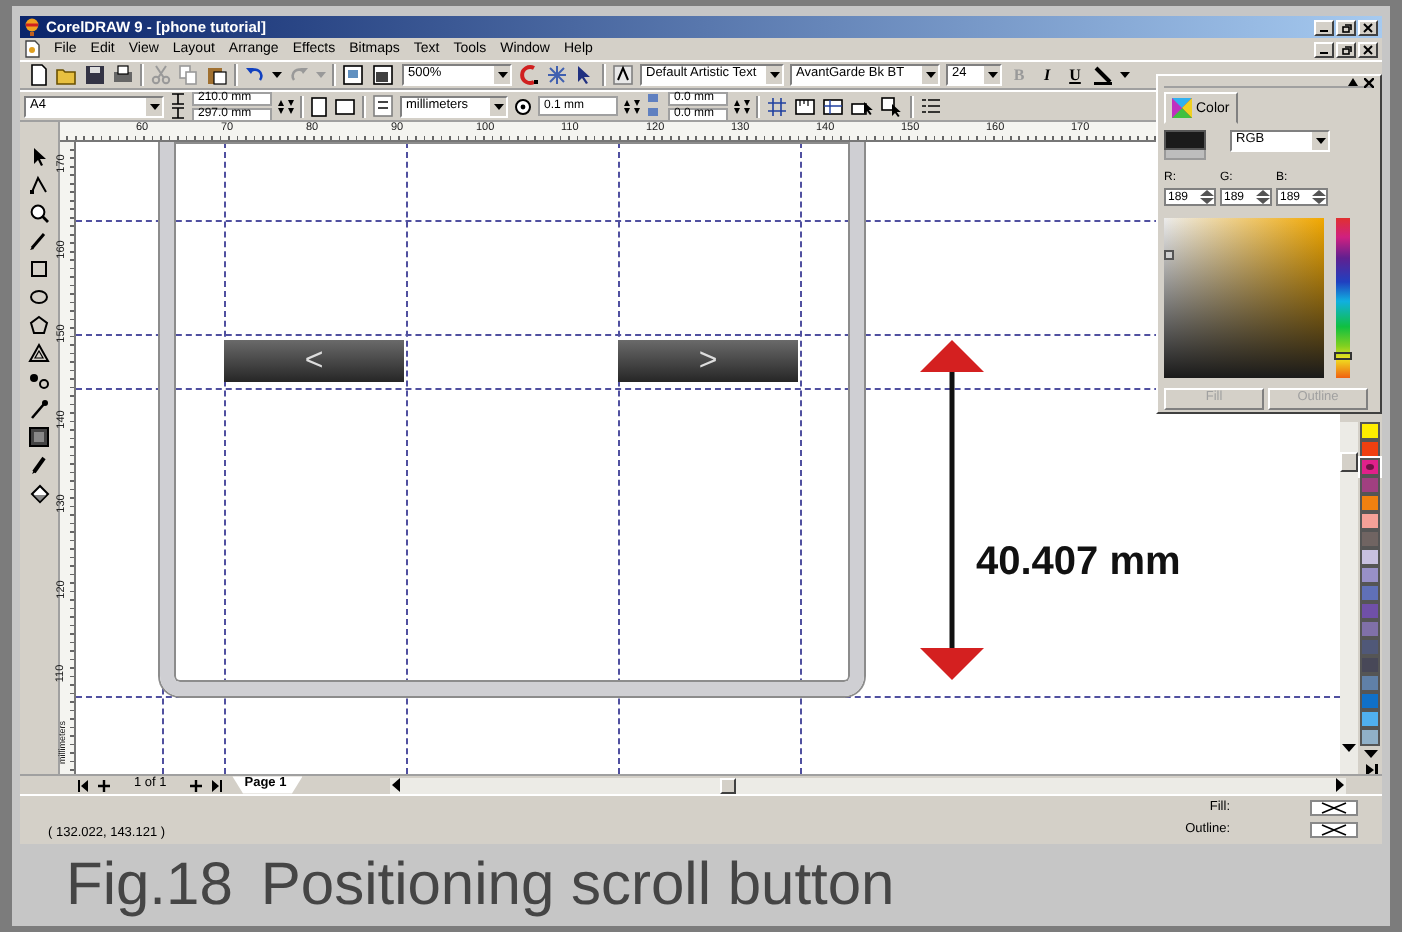  I want to click on save-icon, so click(95, 75).